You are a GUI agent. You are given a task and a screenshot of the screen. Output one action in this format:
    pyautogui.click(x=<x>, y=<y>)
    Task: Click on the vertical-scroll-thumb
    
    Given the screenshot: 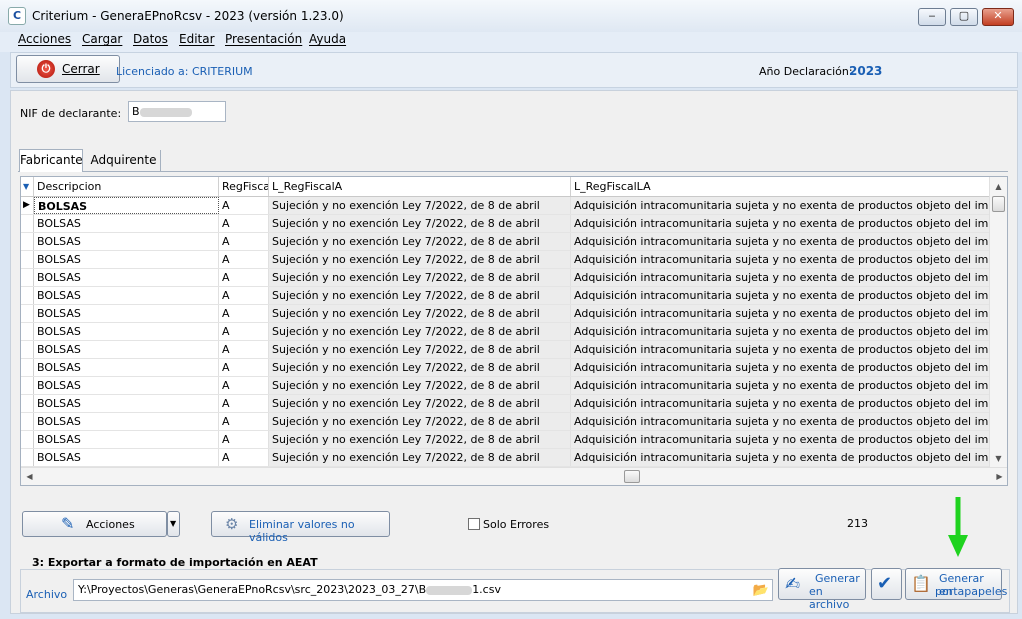 What is the action you would take?
    pyautogui.click(x=998, y=204)
    